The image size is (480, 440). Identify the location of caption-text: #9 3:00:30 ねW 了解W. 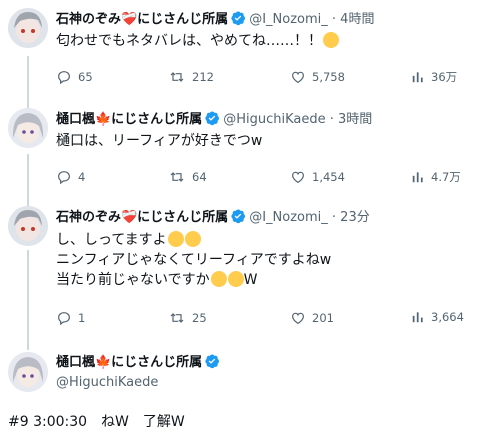
(96, 422).